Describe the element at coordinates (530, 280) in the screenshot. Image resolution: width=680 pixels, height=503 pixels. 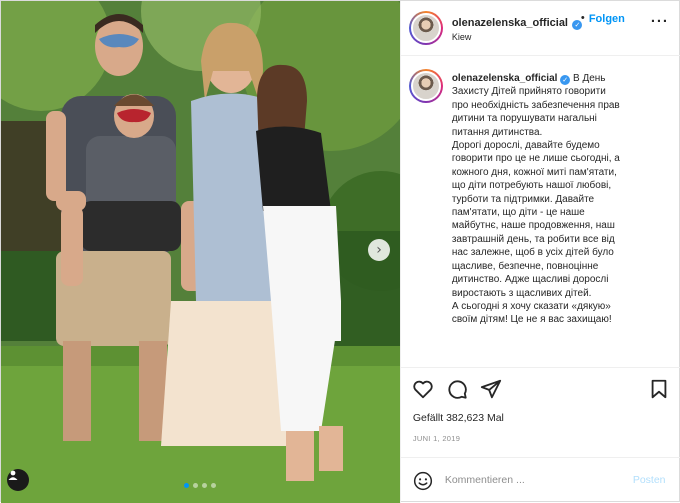
I see `caption-line: дитинство. Адже щасливі дорослі` at that location.